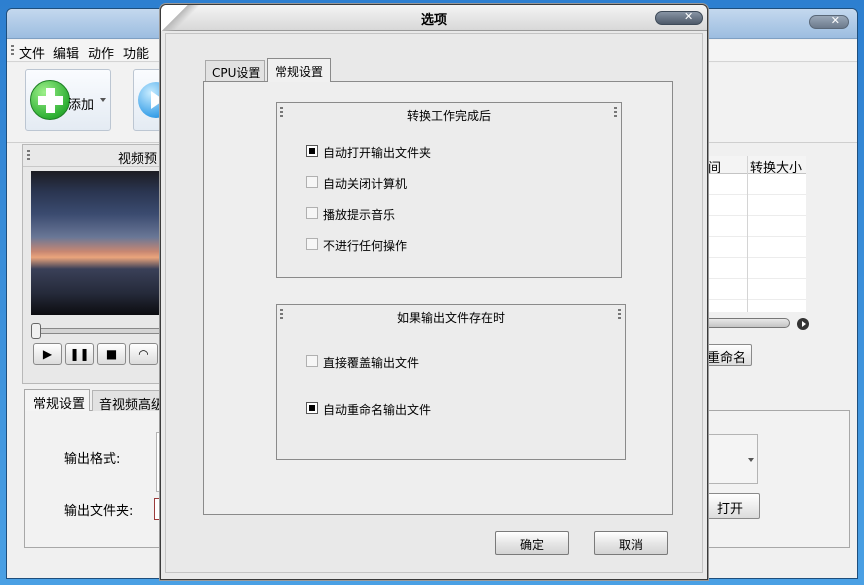 Image resolution: width=864 pixels, height=585 pixels. I want to click on tab-general-settings: 常规设置, so click(299, 70).